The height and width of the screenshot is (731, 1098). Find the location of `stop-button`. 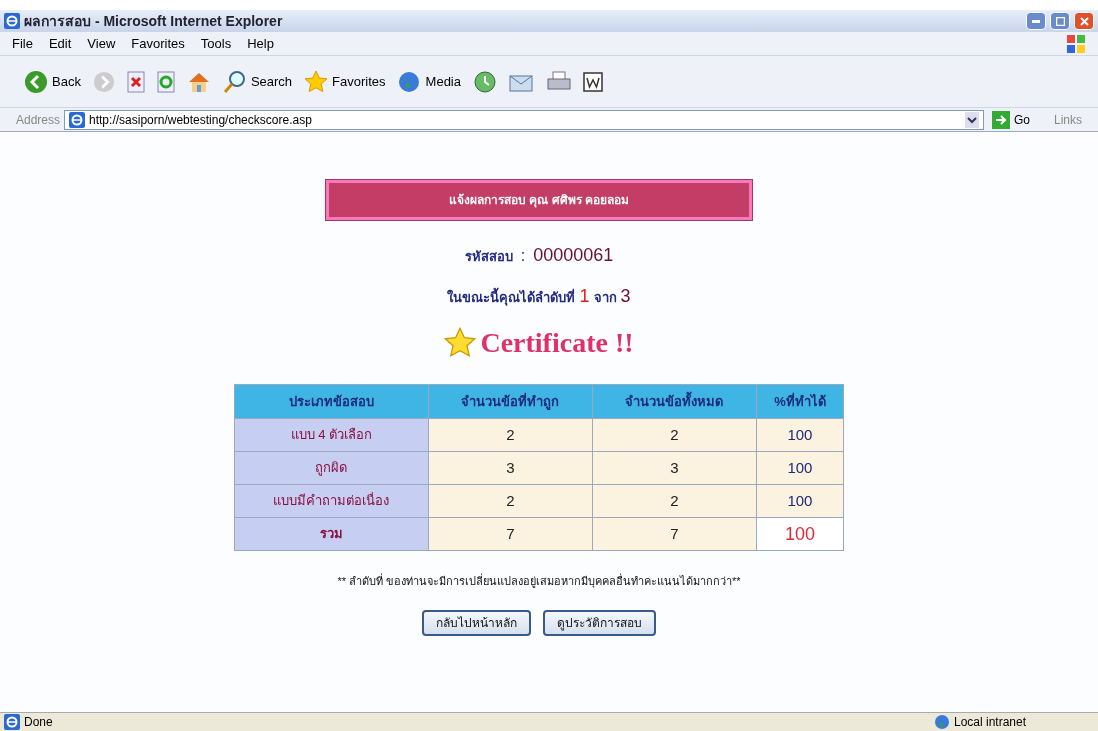

stop-button is located at coordinates (135, 81).